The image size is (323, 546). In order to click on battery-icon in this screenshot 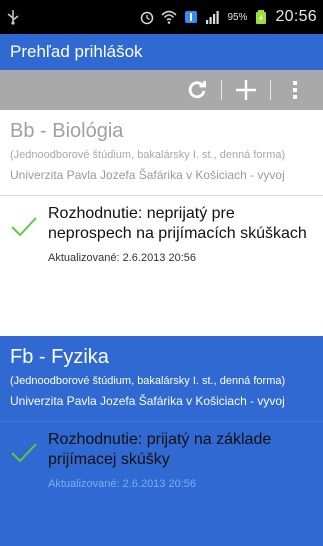, I will do `click(261, 17)`.